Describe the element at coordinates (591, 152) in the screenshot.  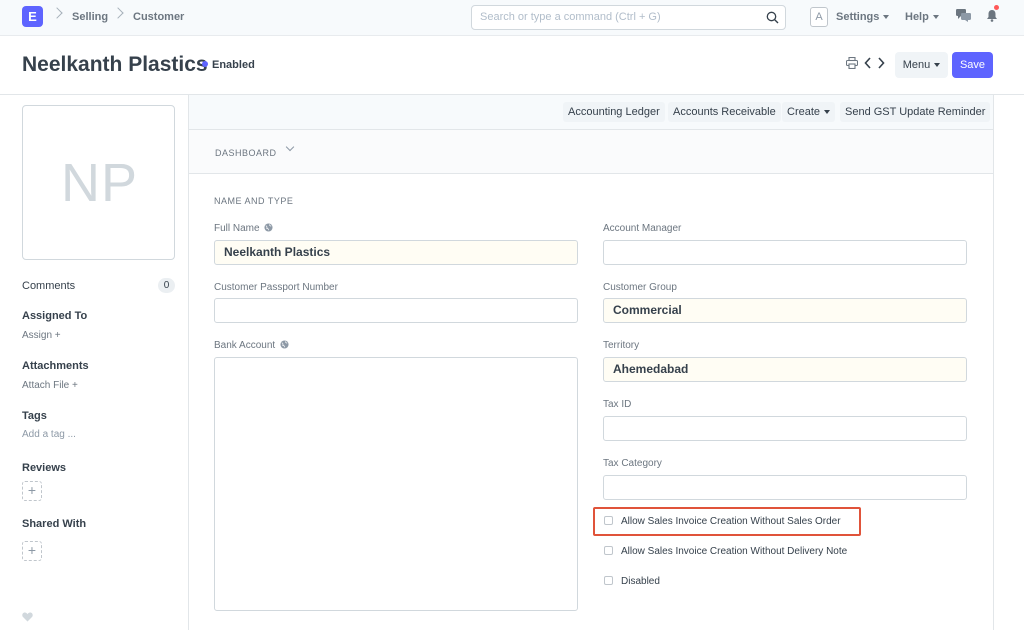
I see `dashboard-section: DASHBOARD` at that location.